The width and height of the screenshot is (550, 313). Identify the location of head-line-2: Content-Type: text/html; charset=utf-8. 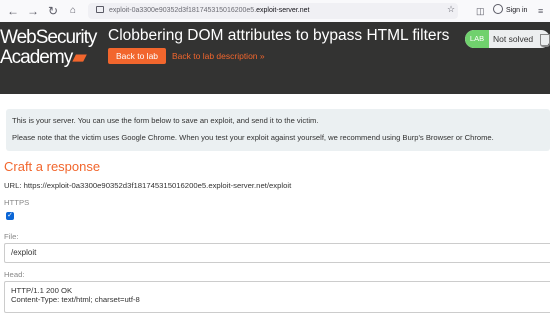
(75, 299).